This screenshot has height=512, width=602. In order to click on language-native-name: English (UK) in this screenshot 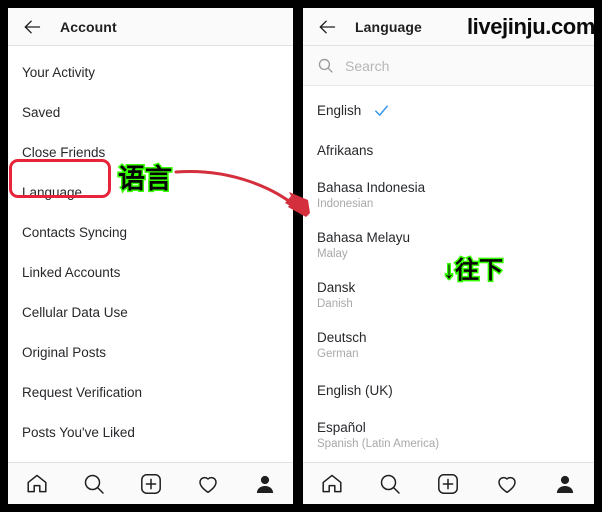, I will do `click(355, 390)`.